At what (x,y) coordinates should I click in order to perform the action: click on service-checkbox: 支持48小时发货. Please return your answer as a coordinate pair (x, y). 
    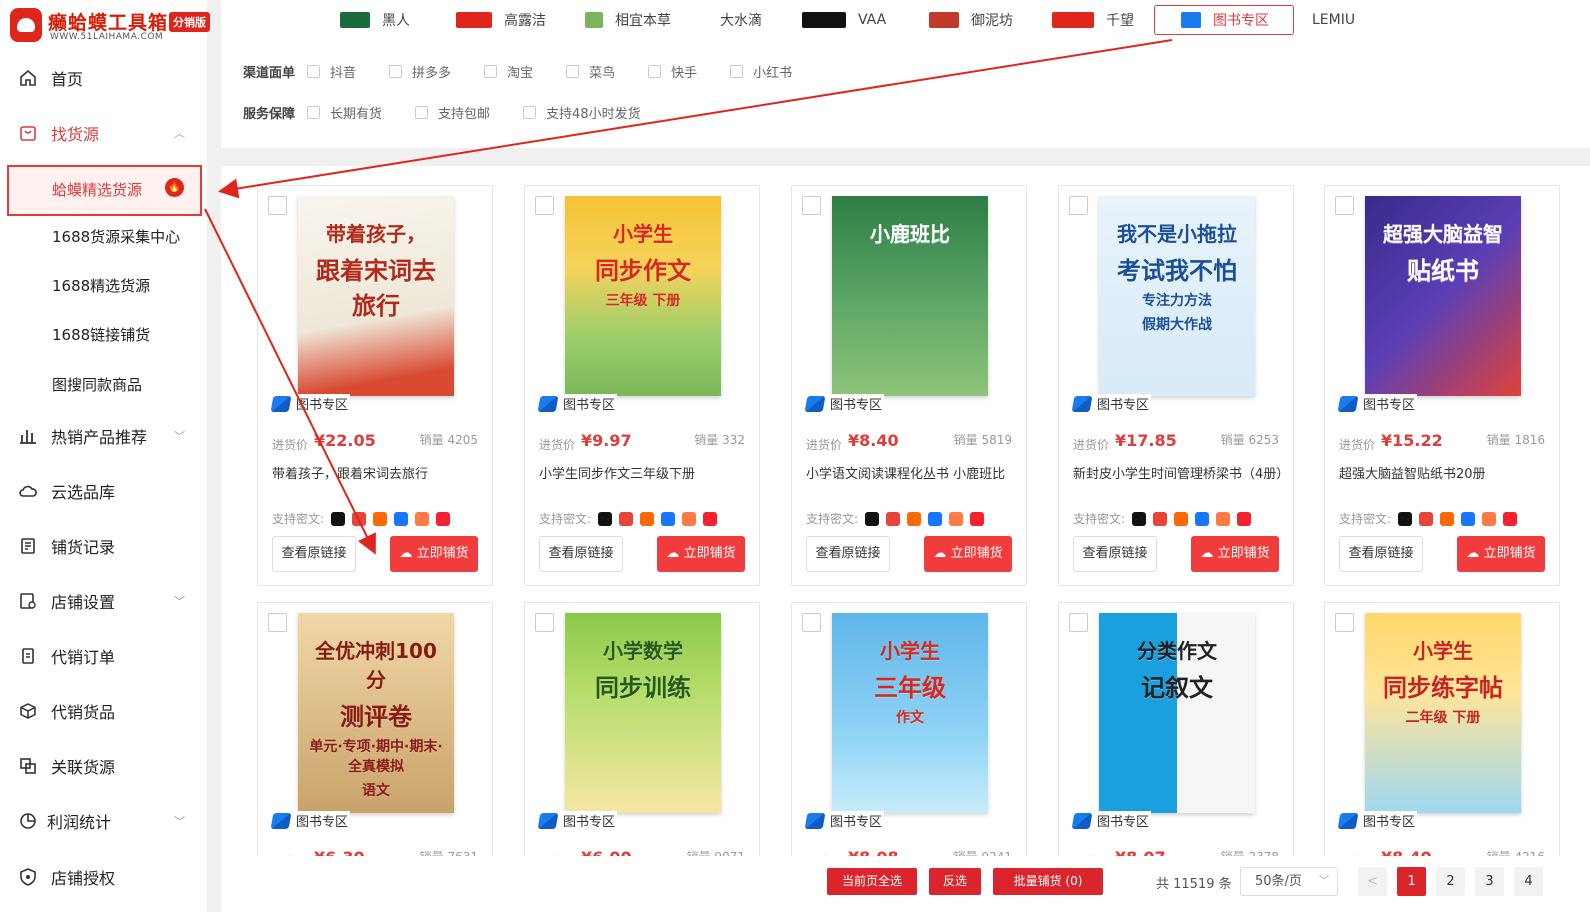
    Looking at the image, I should click on (582, 112).